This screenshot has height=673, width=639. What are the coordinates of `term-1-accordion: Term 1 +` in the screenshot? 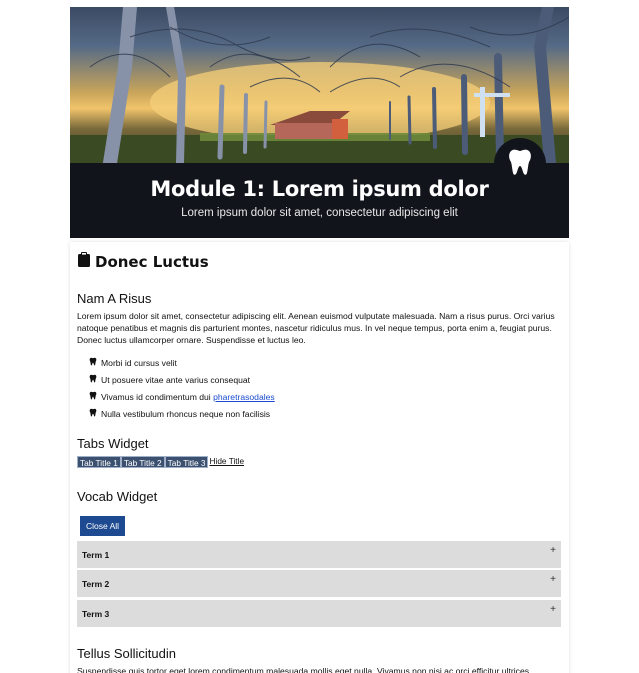 It's located at (319, 554).